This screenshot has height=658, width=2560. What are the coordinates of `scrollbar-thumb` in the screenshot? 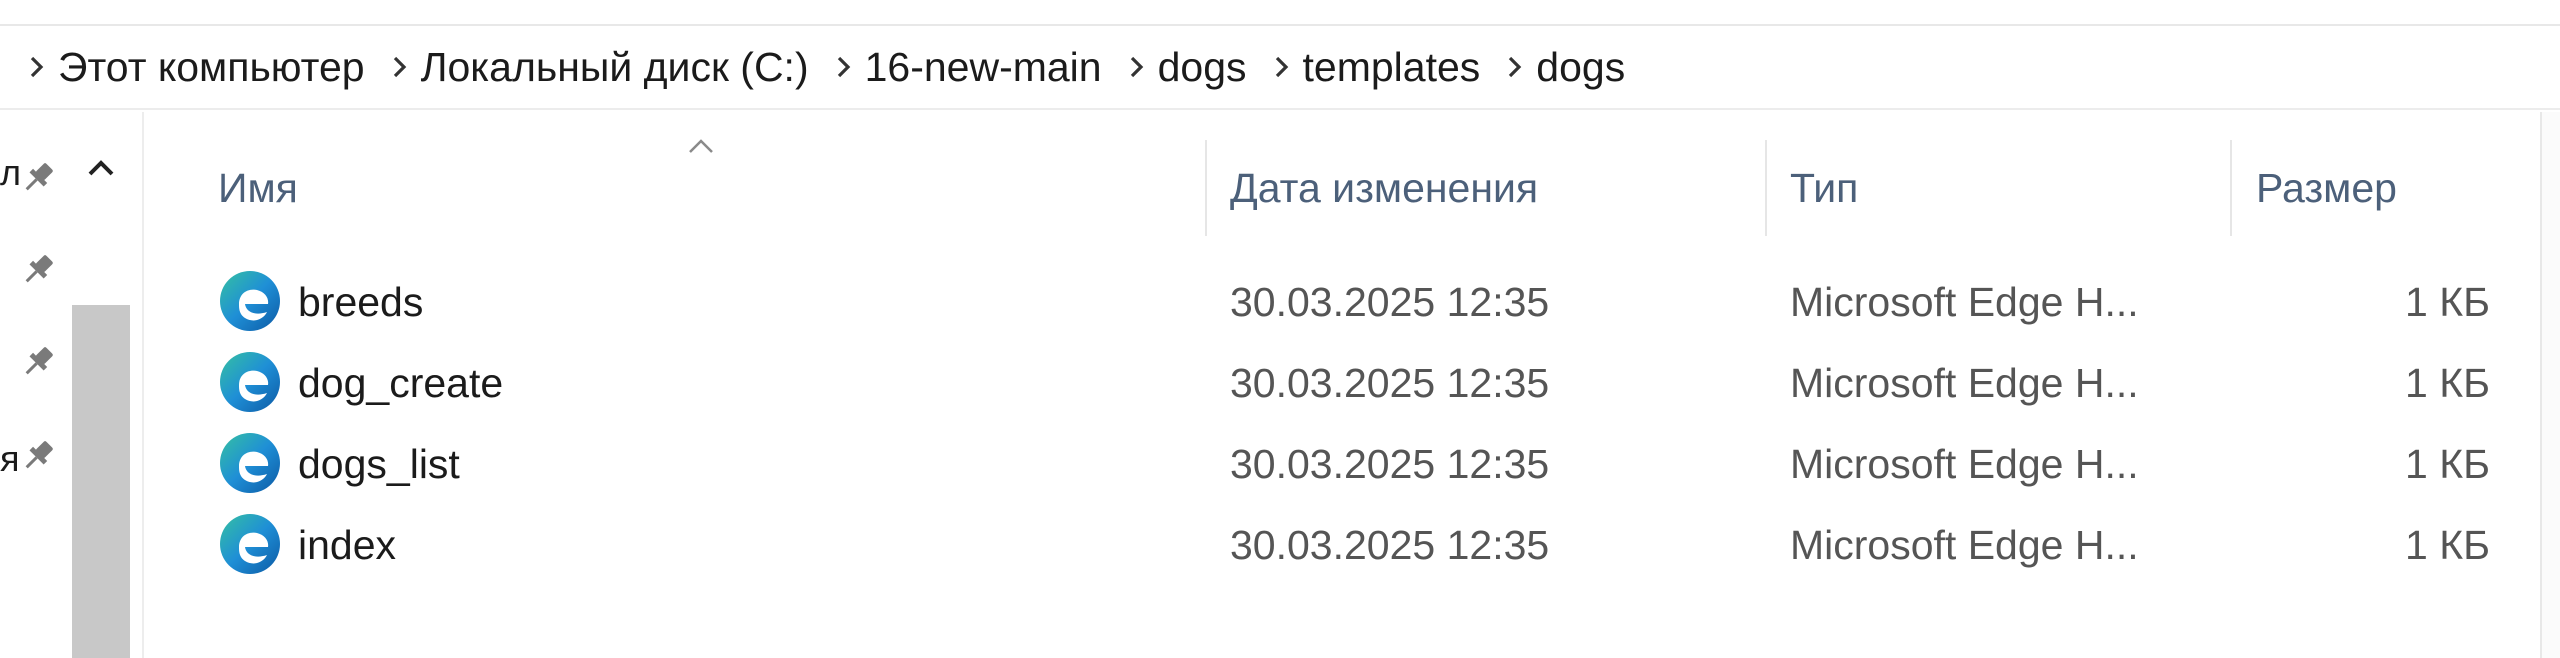 It's located at (101, 481).